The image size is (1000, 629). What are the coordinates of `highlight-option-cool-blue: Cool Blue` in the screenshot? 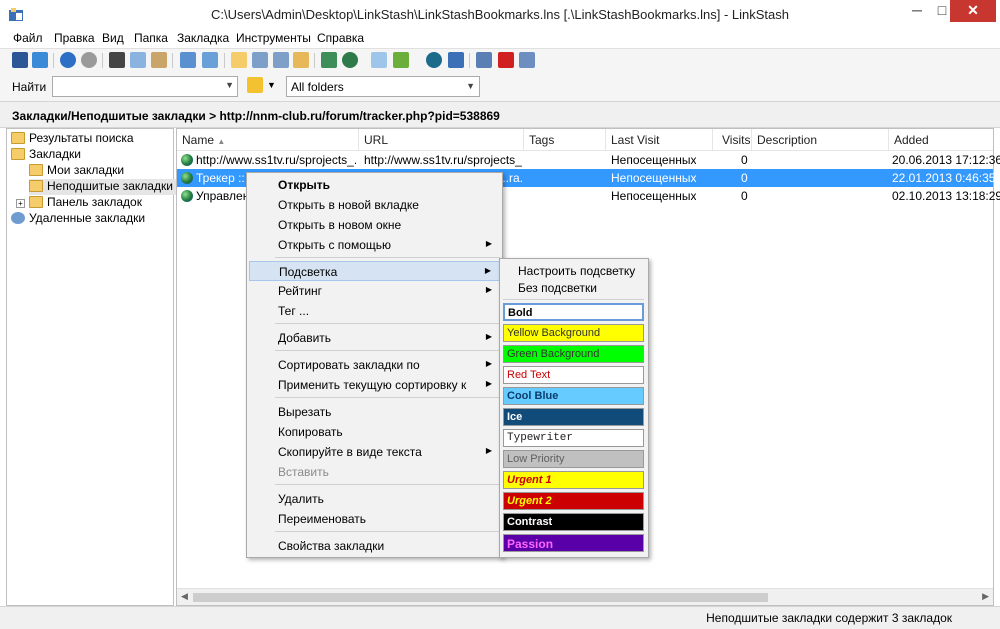 It's located at (573, 396).